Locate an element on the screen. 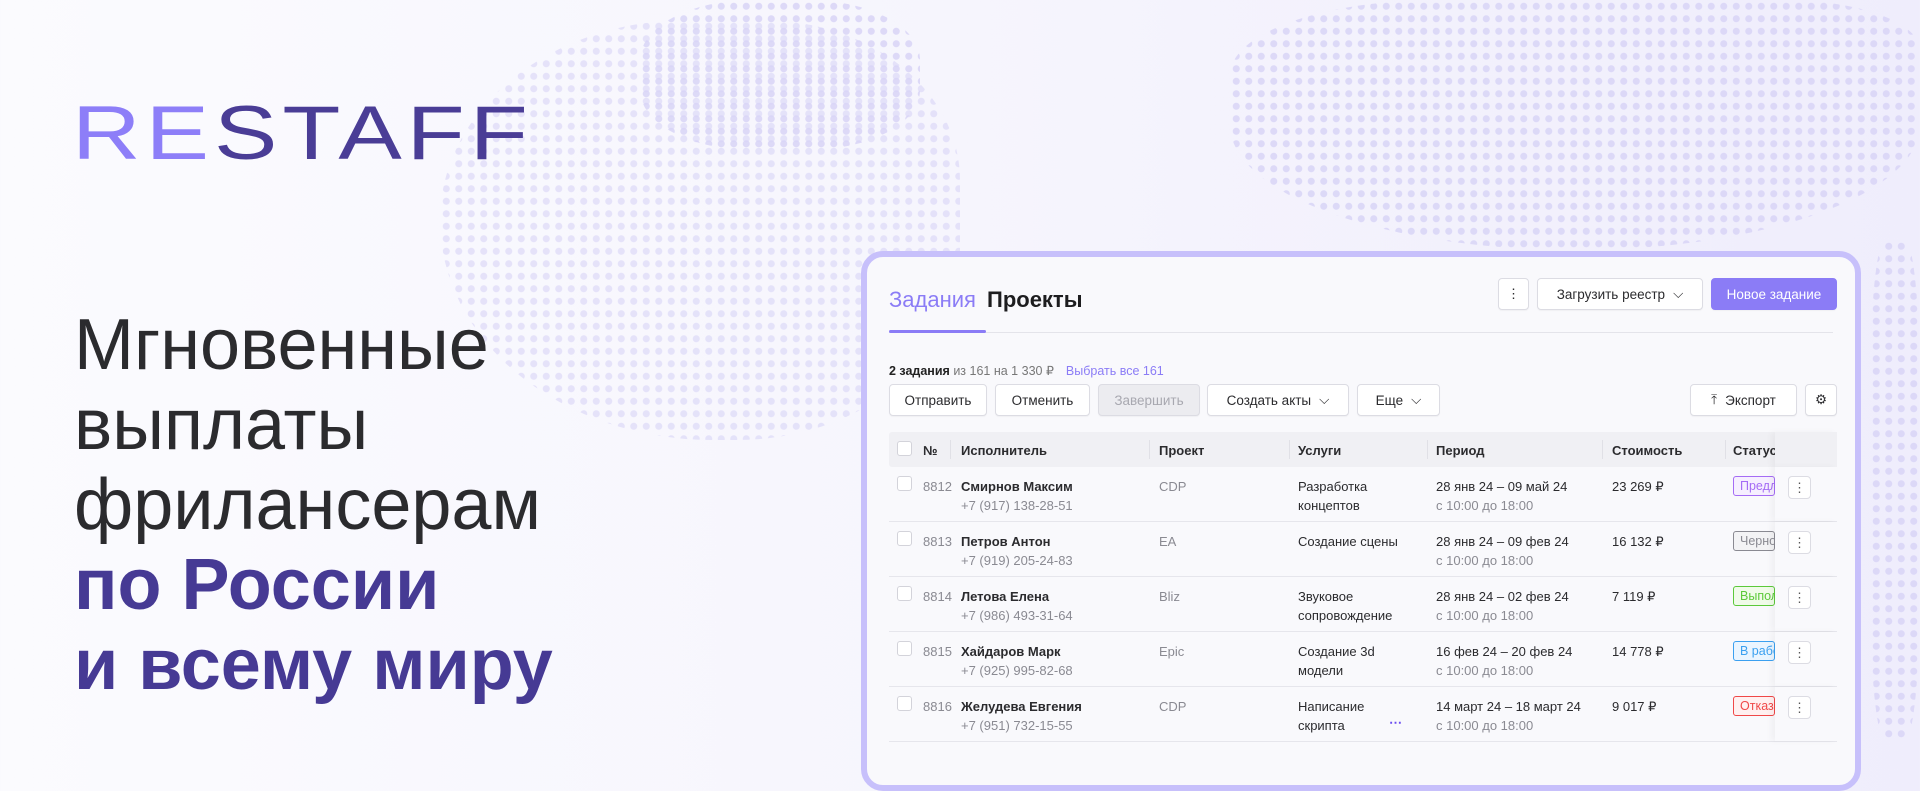  cancel-button: Отменить is located at coordinates (1042, 400).